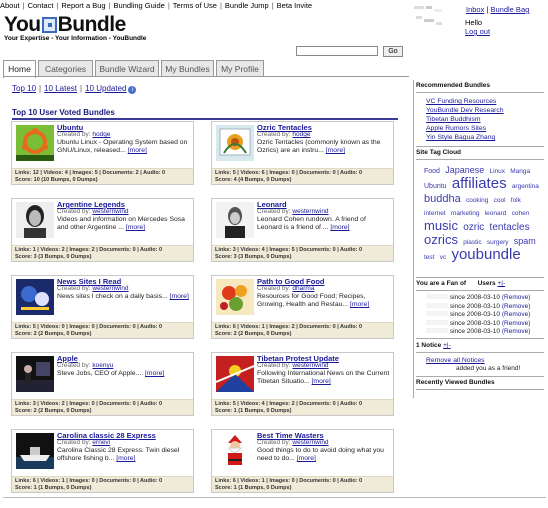 Image resolution: width=548 pixels, height=508 pixels. What do you see at coordinates (393, 51) in the screenshot?
I see `go-button: Go` at bounding box center [393, 51].